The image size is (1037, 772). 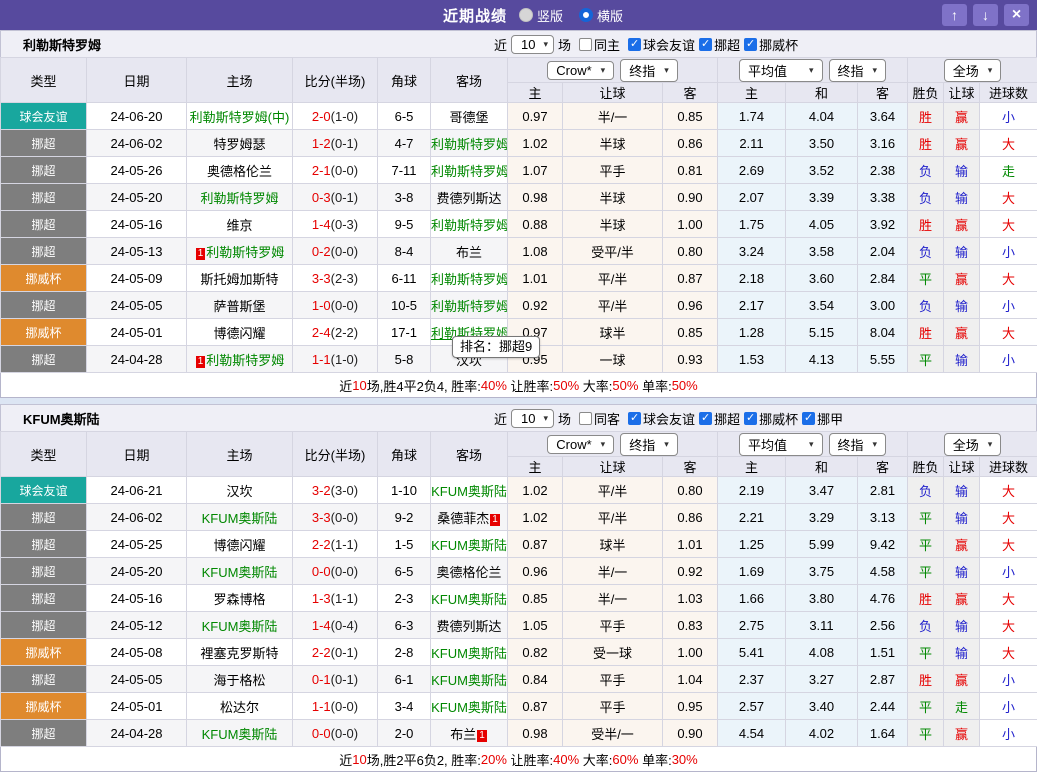 I want to click on sub-header-goals: 进球数, so click(x=1008, y=93).